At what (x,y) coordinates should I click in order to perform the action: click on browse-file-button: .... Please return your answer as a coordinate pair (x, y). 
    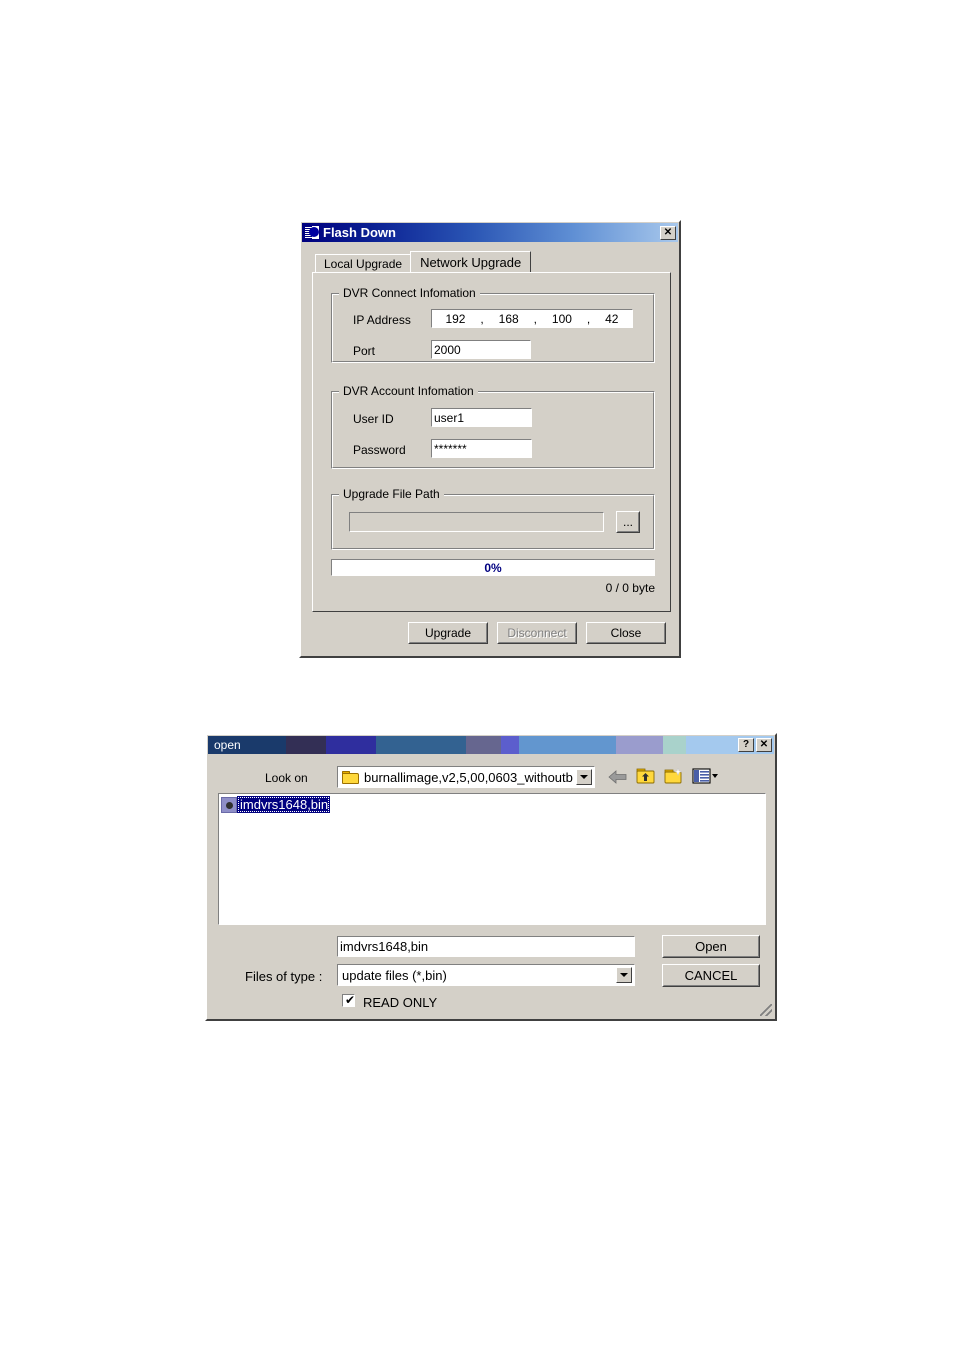
    Looking at the image, I should click on (628, 522).